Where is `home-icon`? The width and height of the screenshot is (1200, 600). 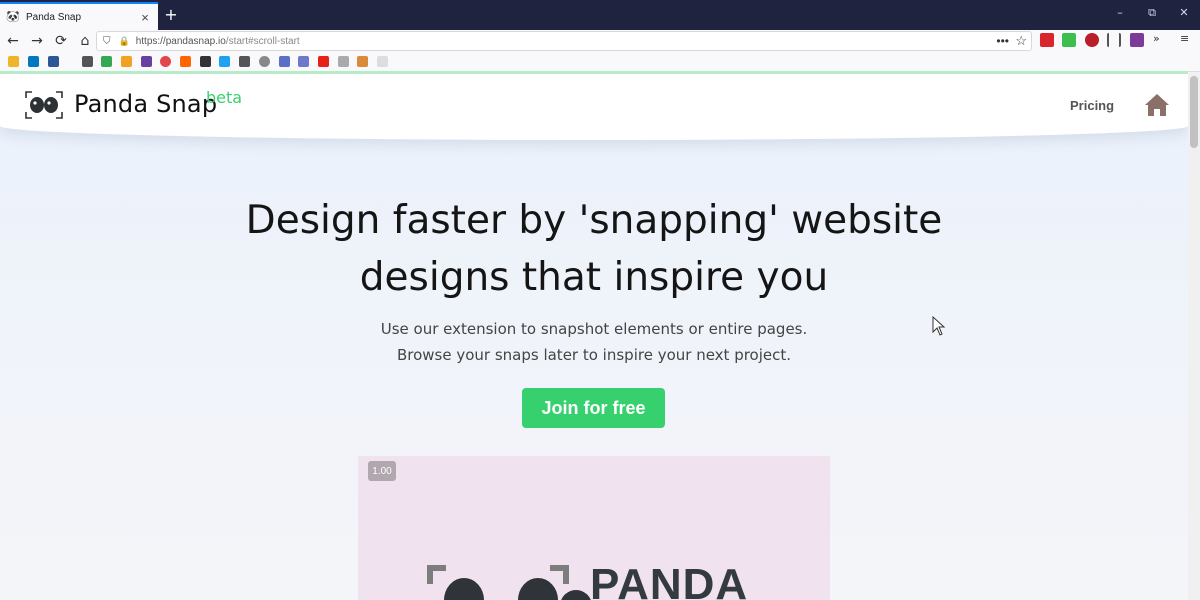
home-icon is located at coordinates (1157, 105).